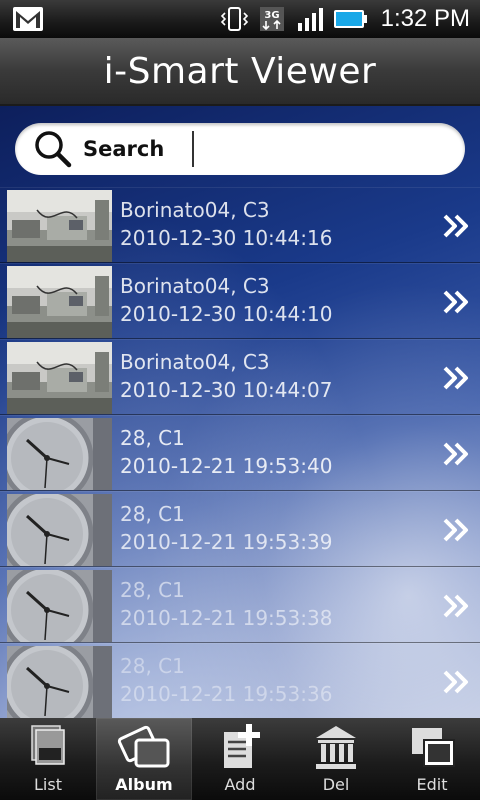 This screenshot has height=800, width=480. I want to click on tab-label: Edit, so click(432, 784).